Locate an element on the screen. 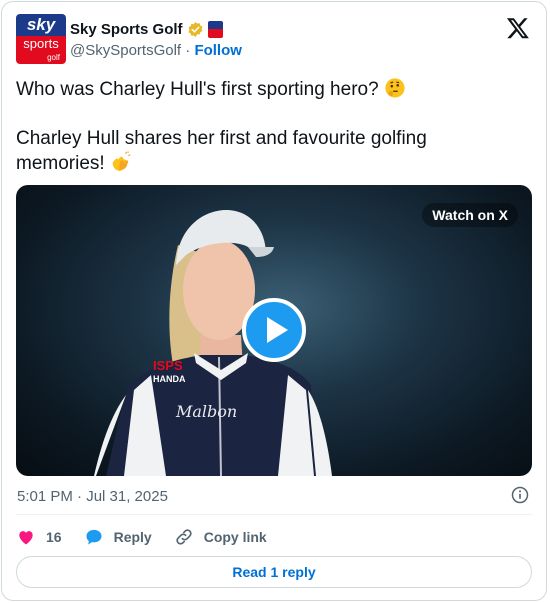 This screenshot has height=603, width=550. action-bar: 16 Reply Copy link is located at coordinates (152, 537).